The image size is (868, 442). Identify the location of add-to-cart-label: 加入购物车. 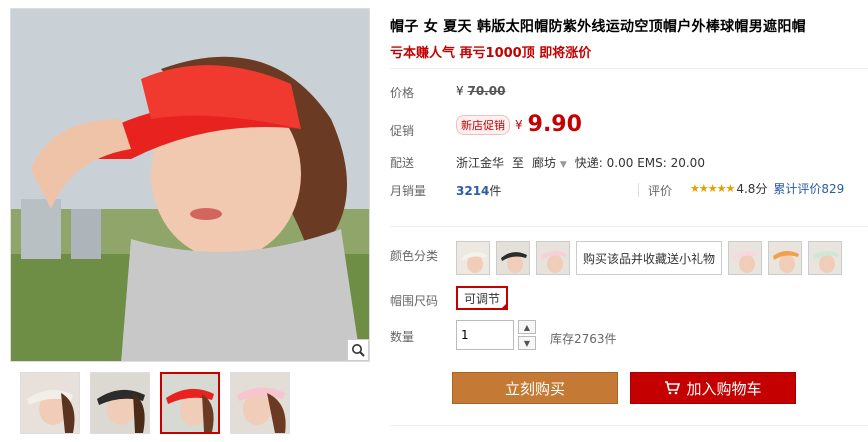
(724, 388).